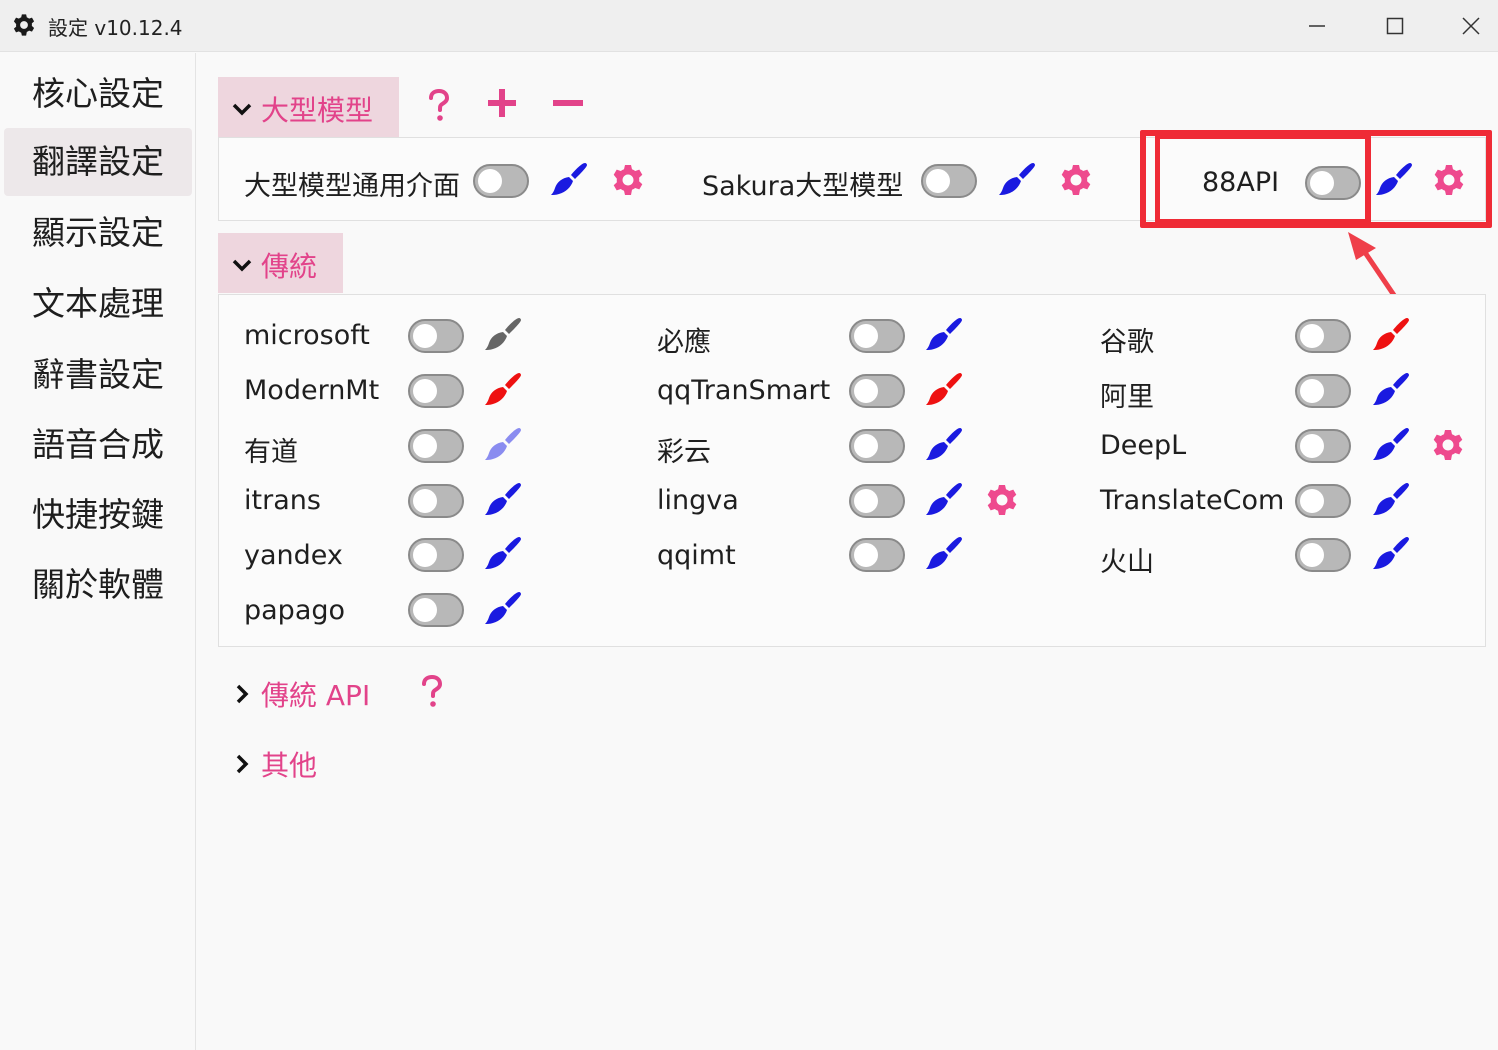 Image resolution: width=1498 pixels, height=1050 pixels. What do you see at coordinates (352, 186) in the screenshot?
I see `llm-item-label: 大型模型通用介面` at bounding box center [352, 186].